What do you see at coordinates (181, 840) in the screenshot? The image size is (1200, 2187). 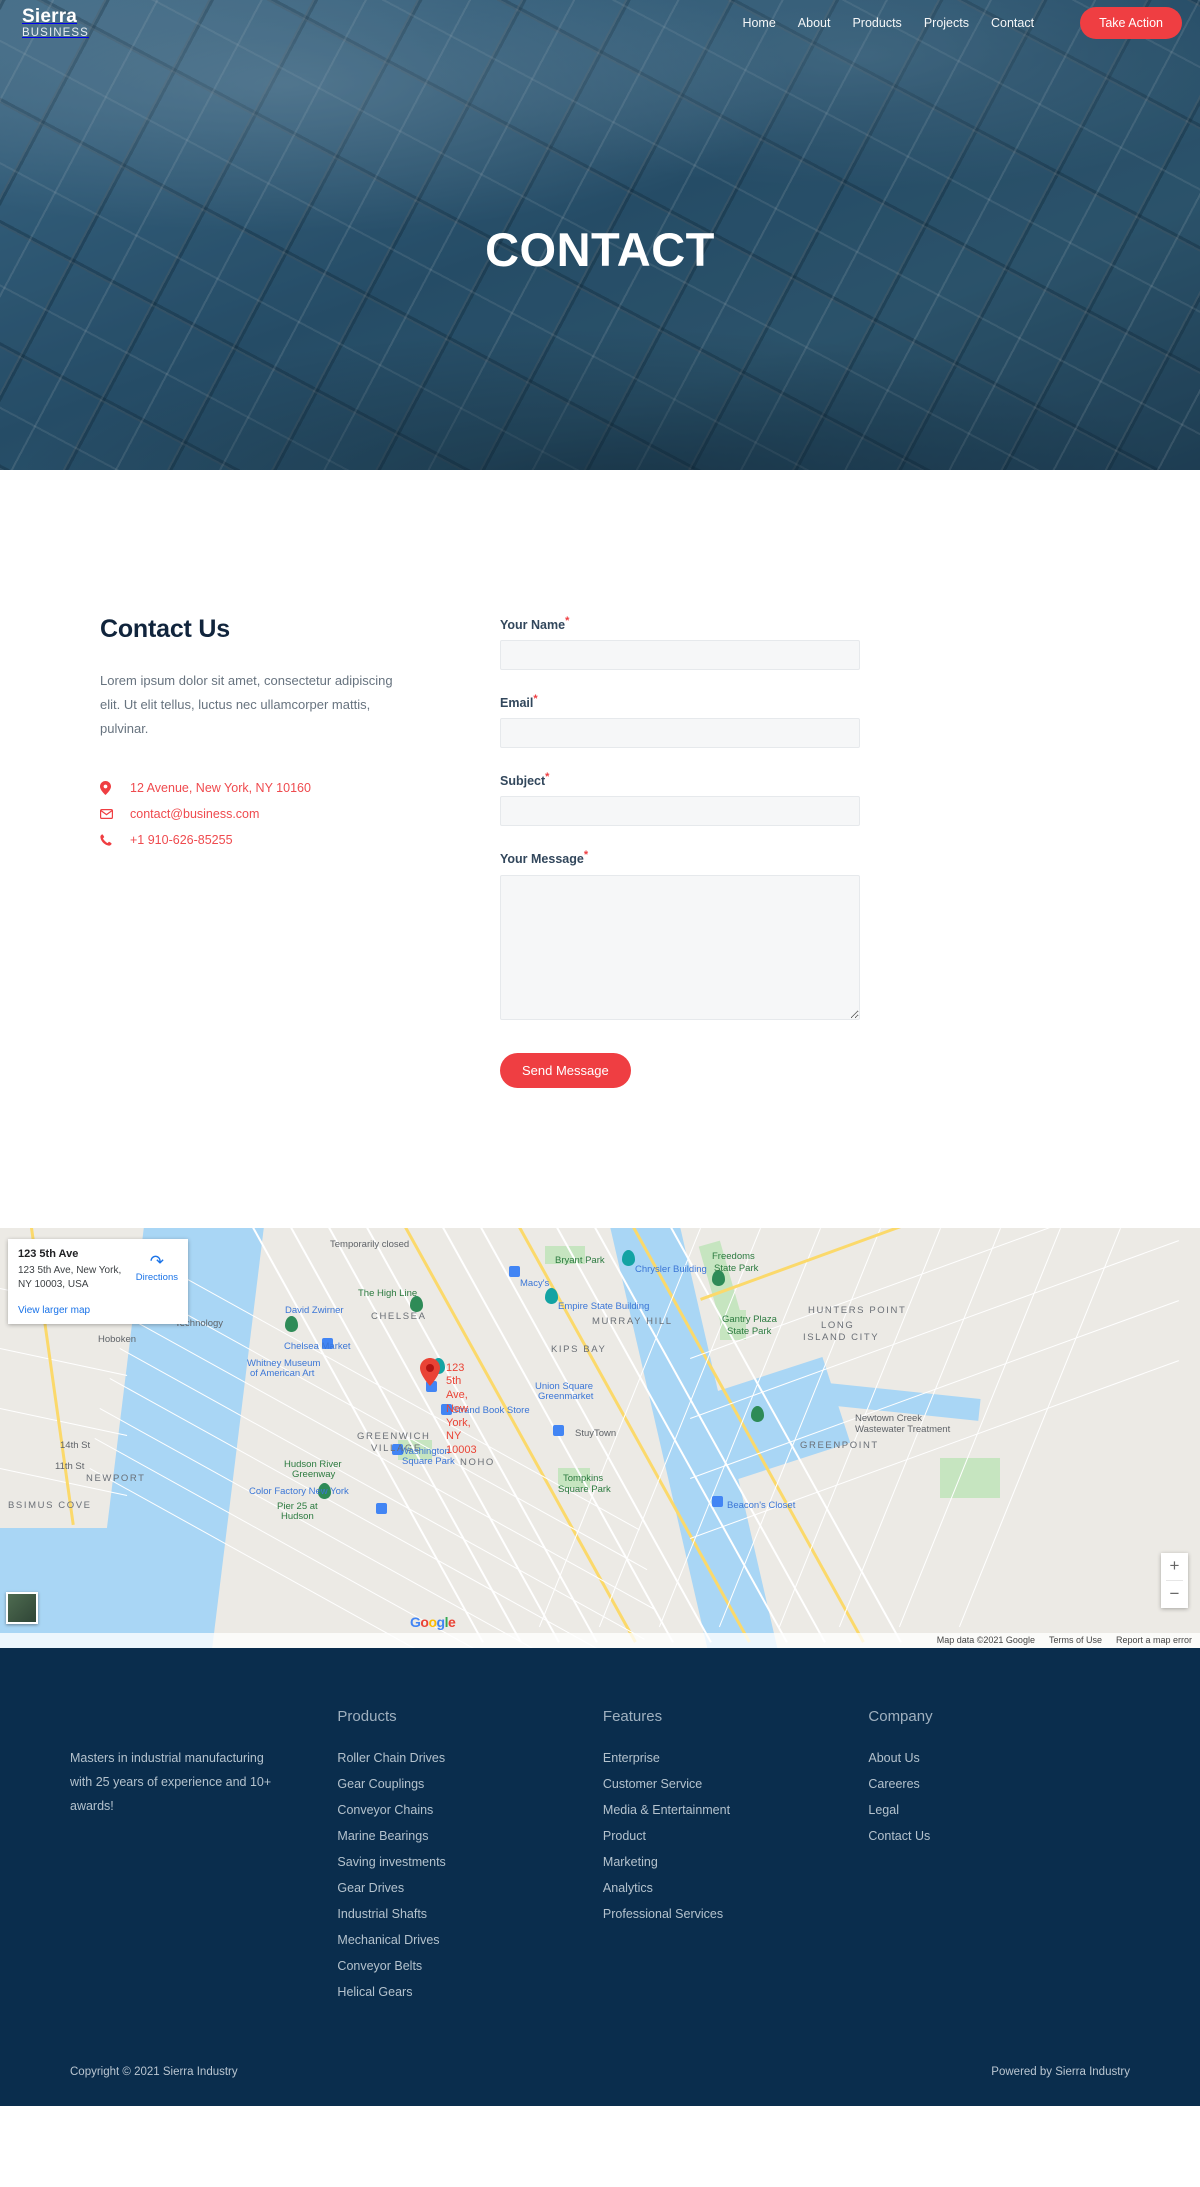 I see `contact-phone-text: +1 910-626-85255` at bounding box center [181, 840].